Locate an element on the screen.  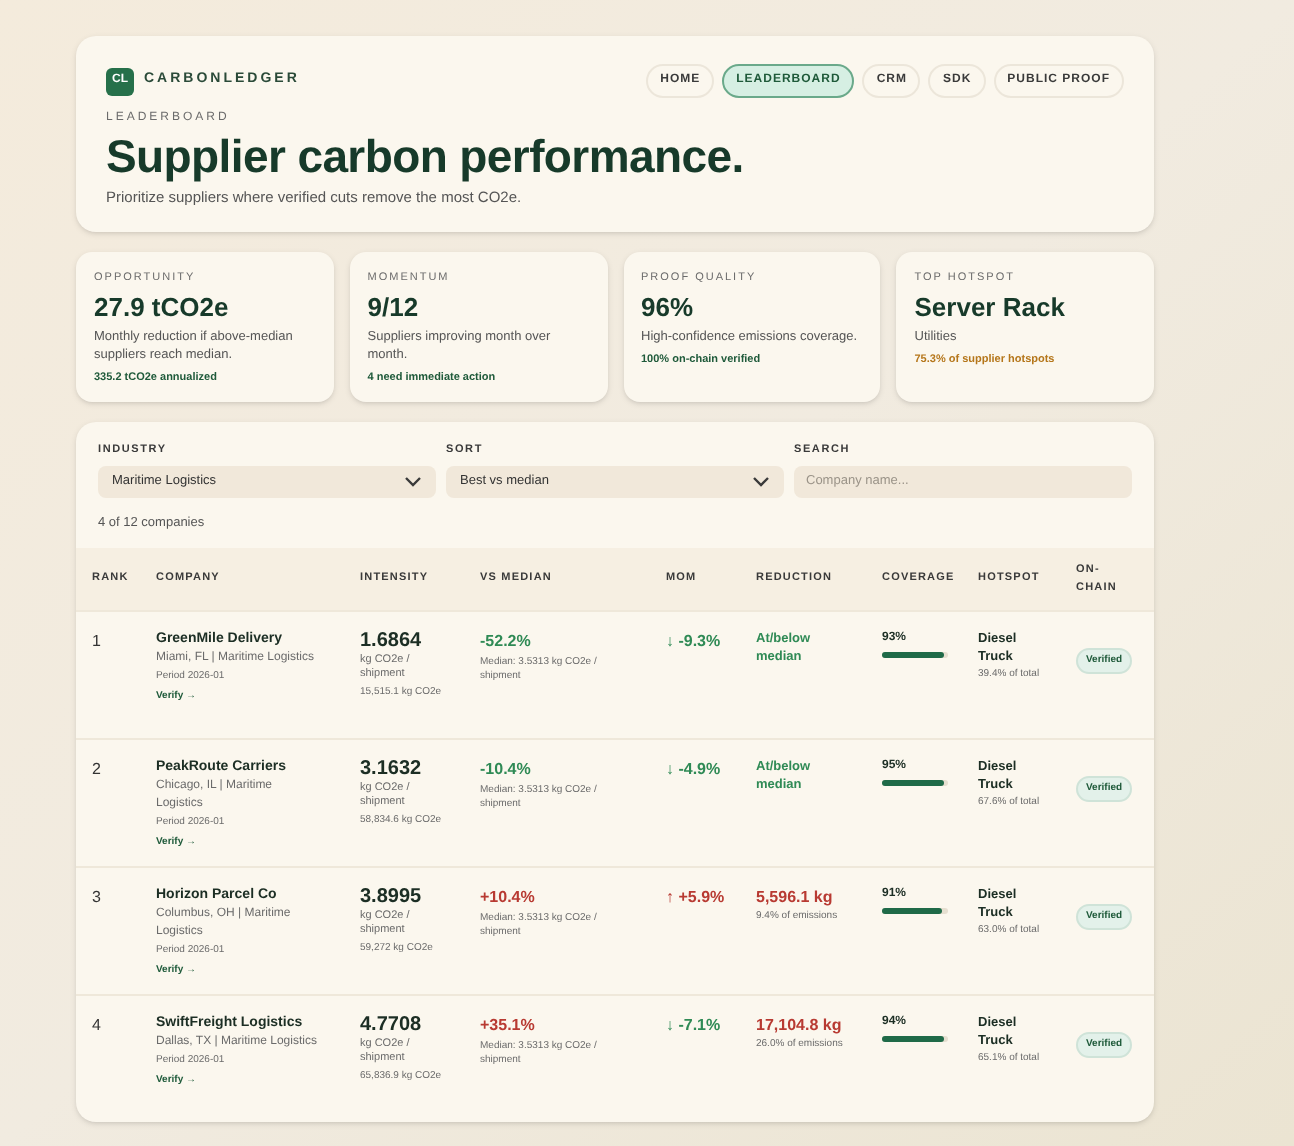
vs-median-value: +35.1% is located at coordinates (508, 1025).